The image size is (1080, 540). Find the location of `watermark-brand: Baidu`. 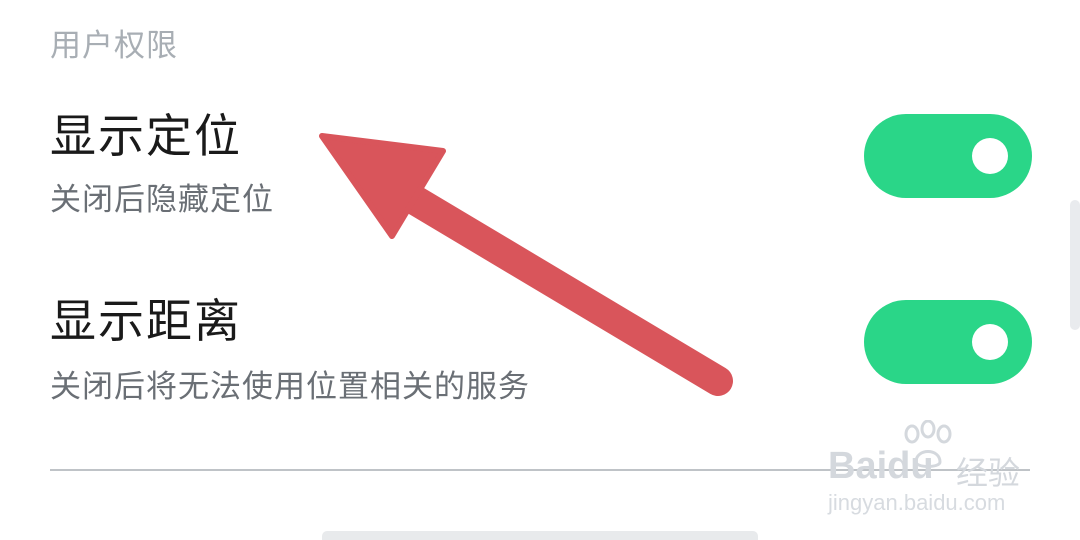

watermark-brand: Baidu is located at coordinates (881, 466).